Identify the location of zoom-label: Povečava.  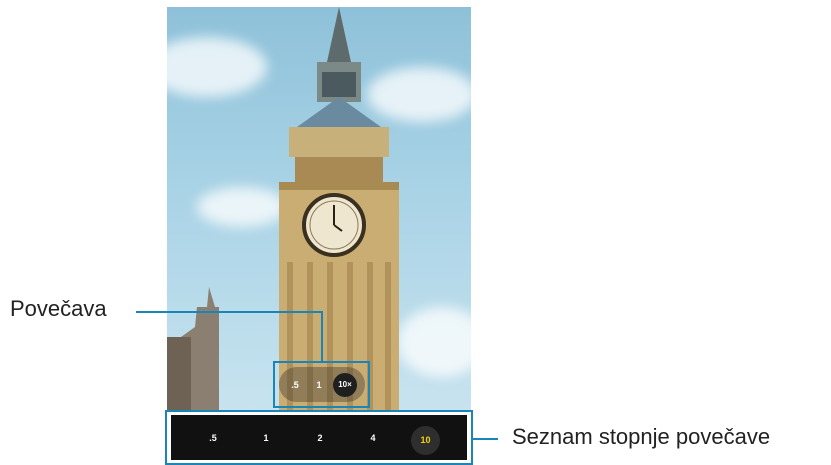
(58, 308).